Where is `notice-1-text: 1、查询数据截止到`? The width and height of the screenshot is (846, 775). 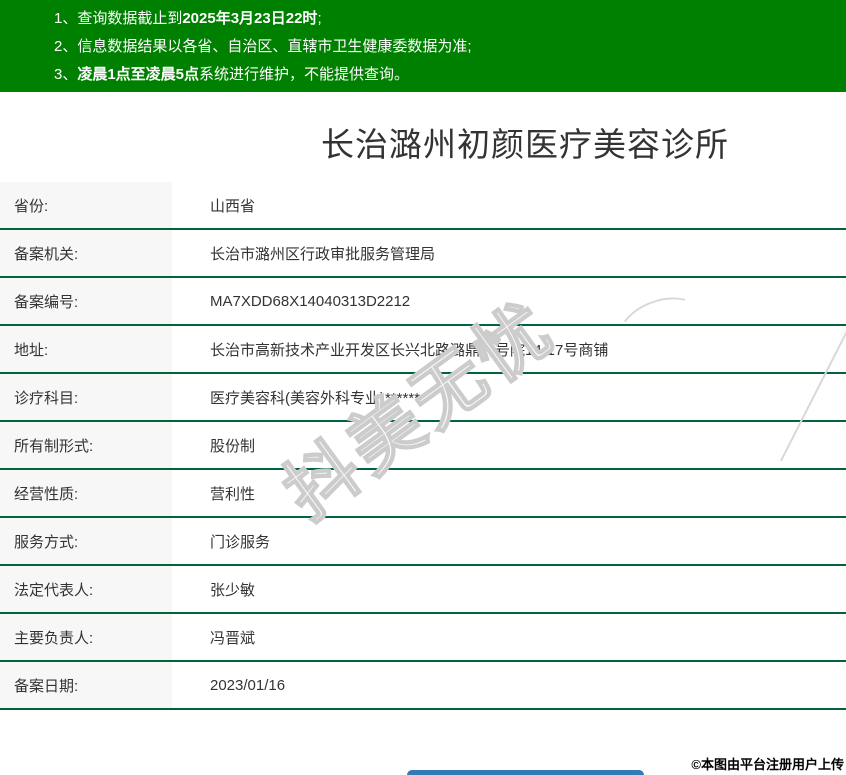 notice-1-text: 1、查询数据截止到 is located at coordinates (118, 18).